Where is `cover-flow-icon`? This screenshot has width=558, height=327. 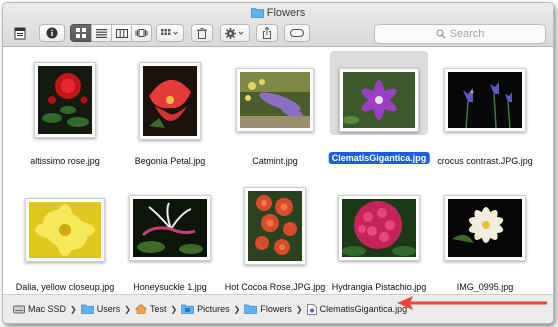 cover-flow-icon is located at coordinates (141, 32).